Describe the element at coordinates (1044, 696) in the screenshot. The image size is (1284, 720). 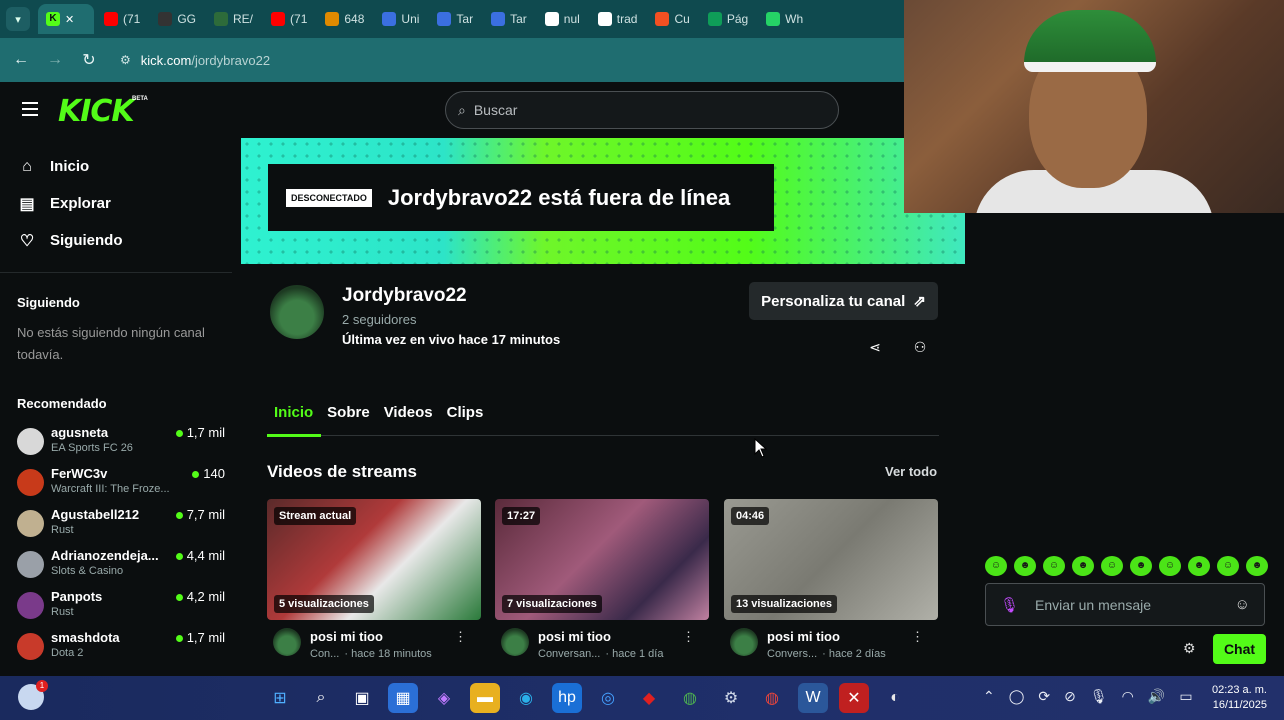
I see `tray-icon: ⟳` at that location.